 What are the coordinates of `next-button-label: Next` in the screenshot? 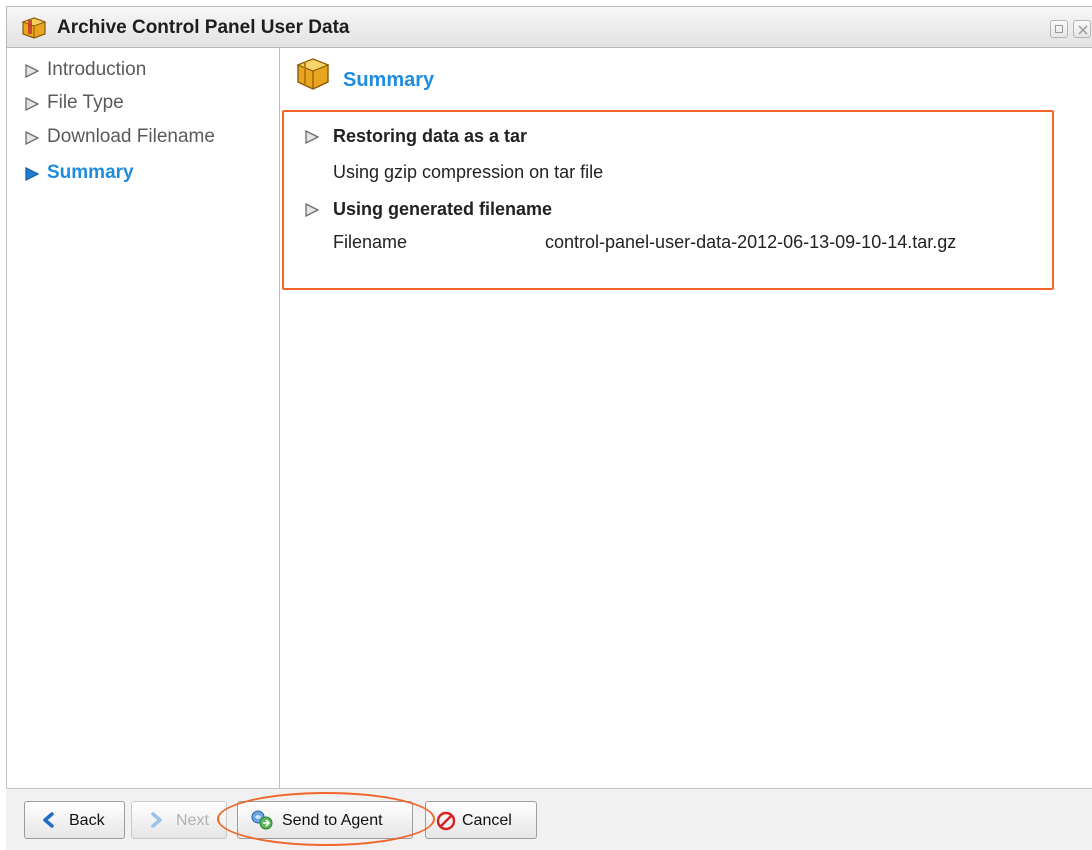 It's located at (192, 820).